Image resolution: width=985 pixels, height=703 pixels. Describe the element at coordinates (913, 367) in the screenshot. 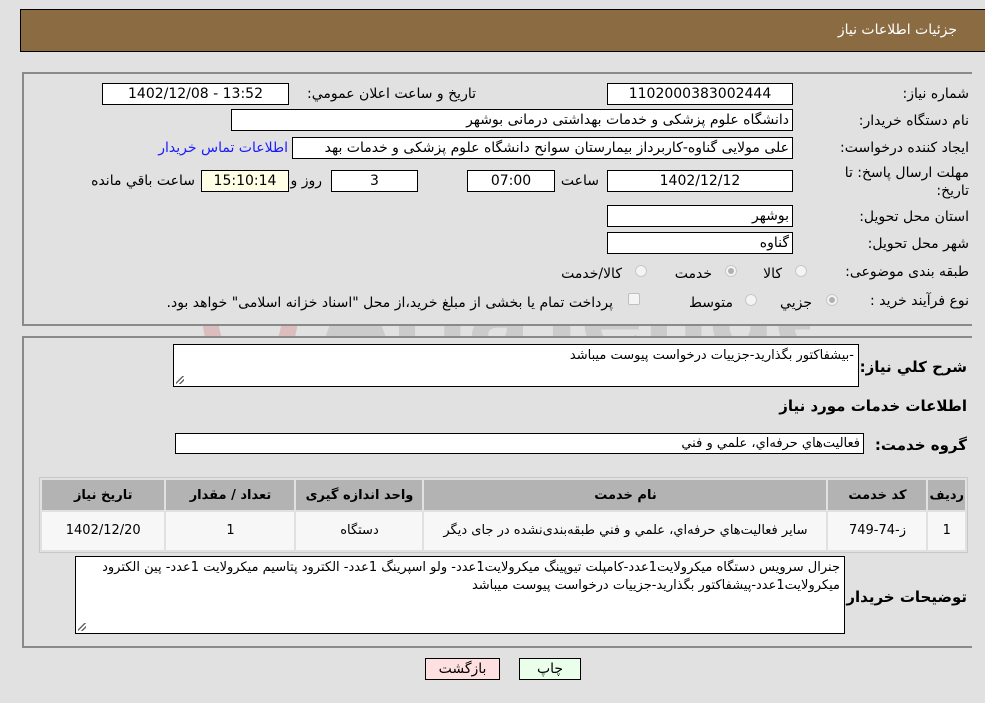

I see `description-label: شرح کلي نياز:` at that location.